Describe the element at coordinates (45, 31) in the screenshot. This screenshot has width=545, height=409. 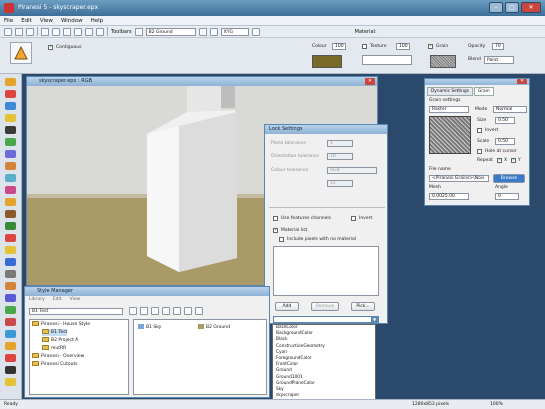
I see `cut-icon` at that location.